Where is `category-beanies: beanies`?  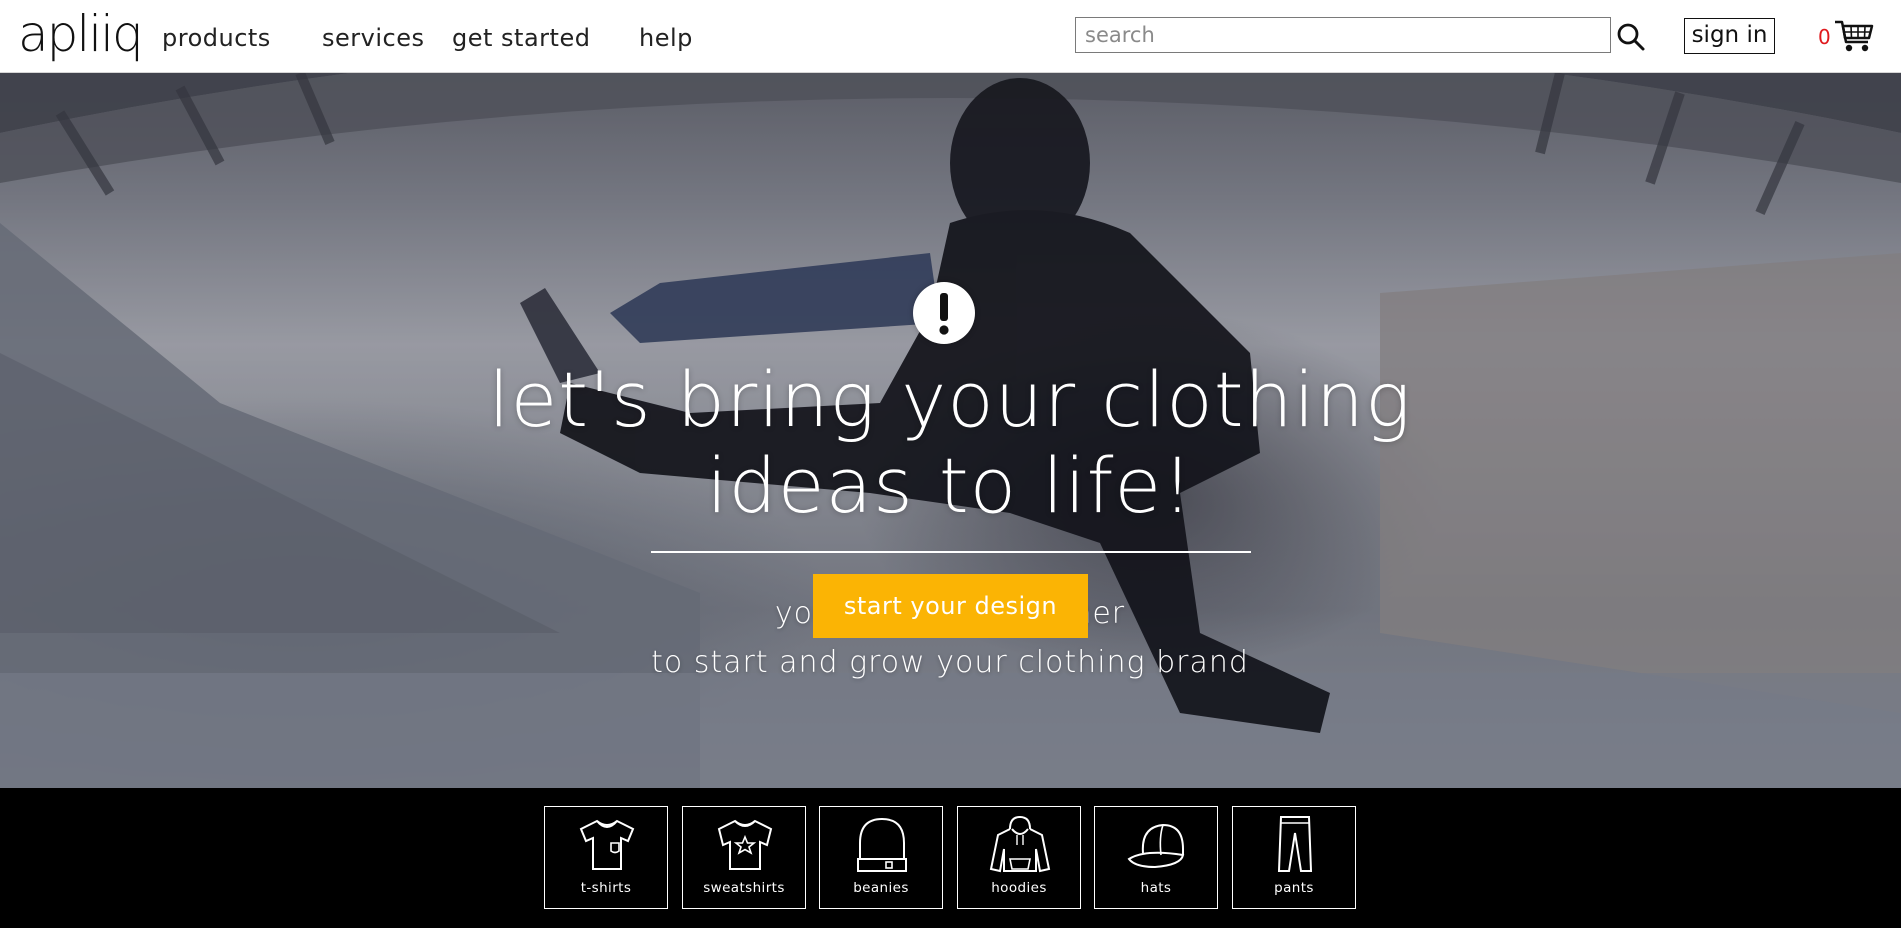 category-beanies: beanies is located at coordinates (881, 857).